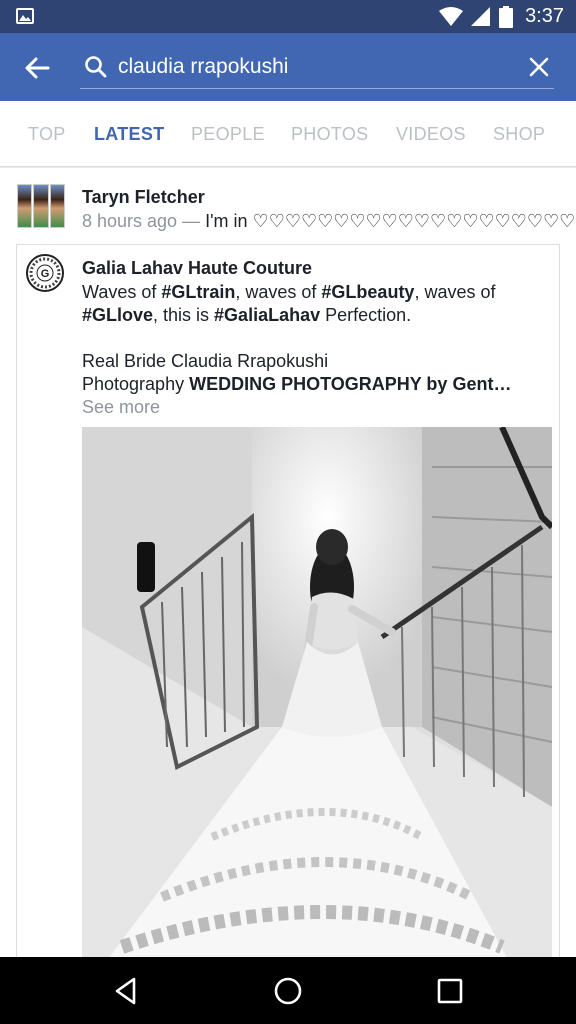  I want to click on close-icon, so click(539, 67).